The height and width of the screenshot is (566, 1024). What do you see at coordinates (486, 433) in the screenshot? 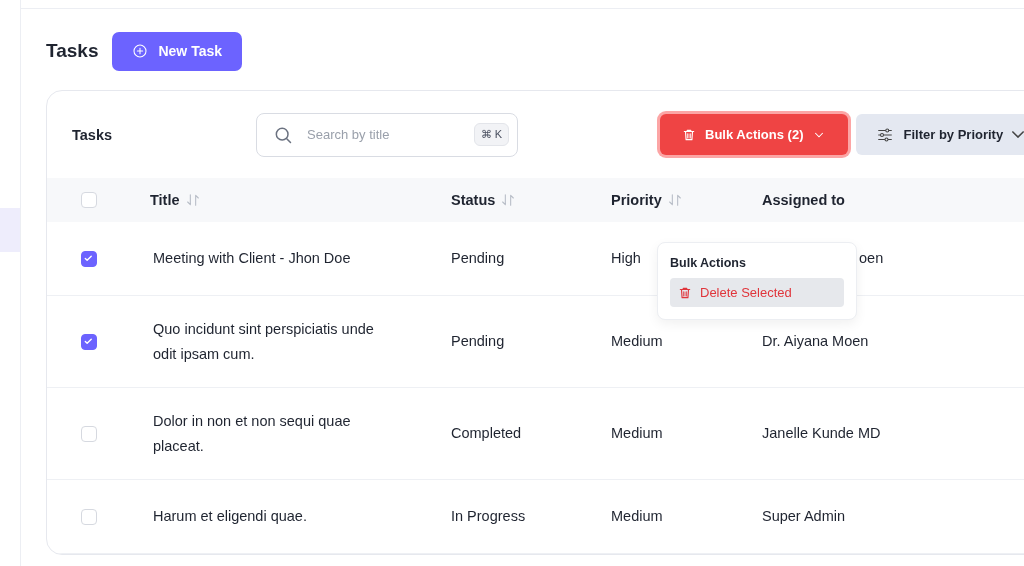
I see `table-cell: Completed` at bounding box center [486, 433].